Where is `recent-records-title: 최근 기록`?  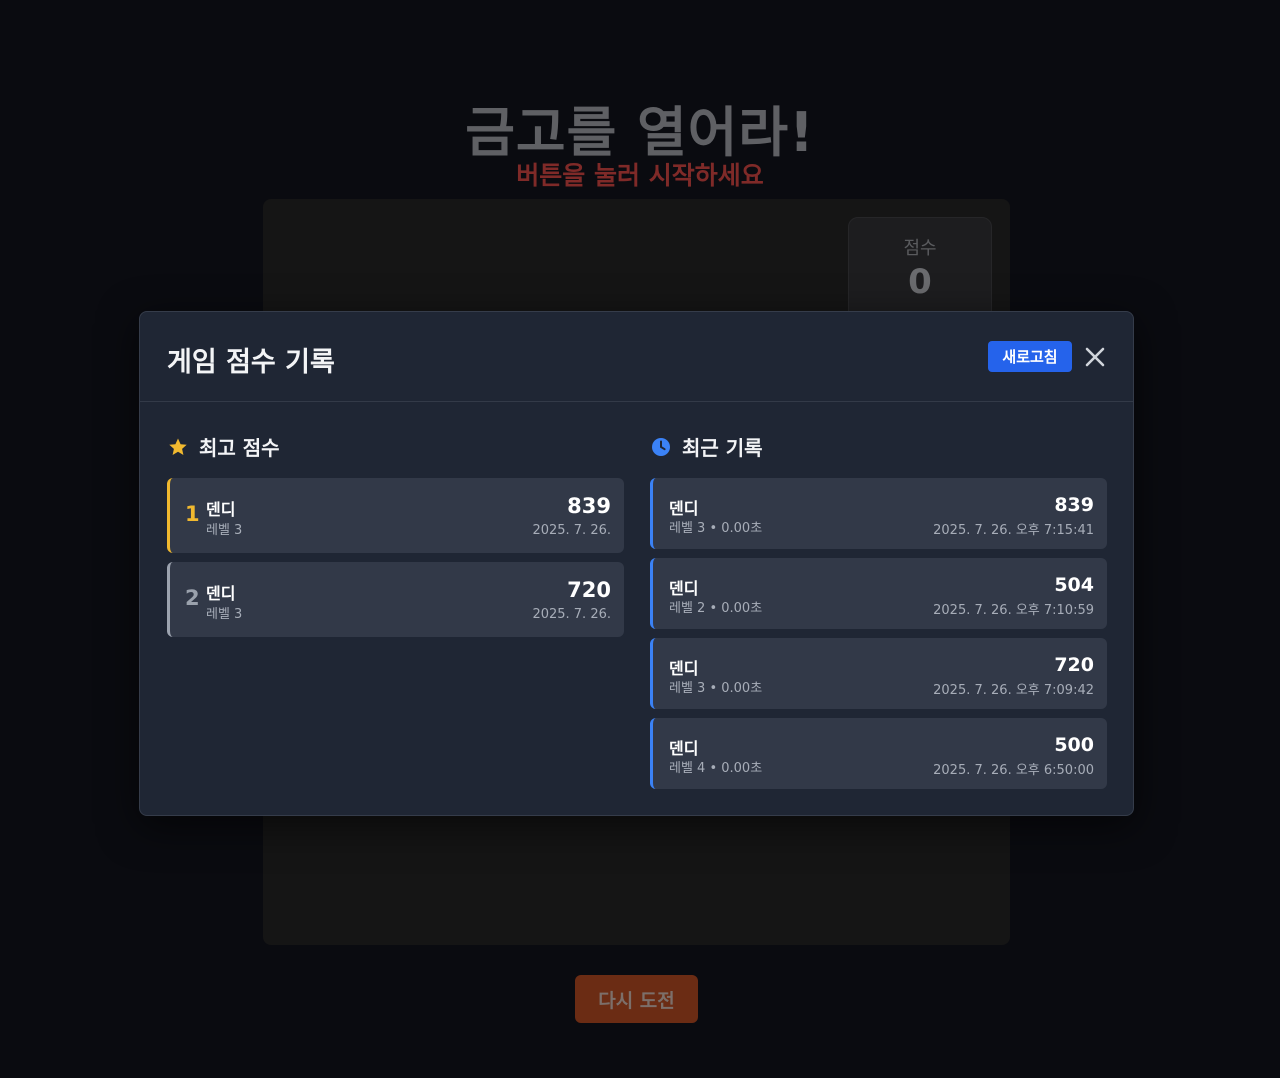 recent-records-title: 최근 기록 is located at coordinates (722, 448).